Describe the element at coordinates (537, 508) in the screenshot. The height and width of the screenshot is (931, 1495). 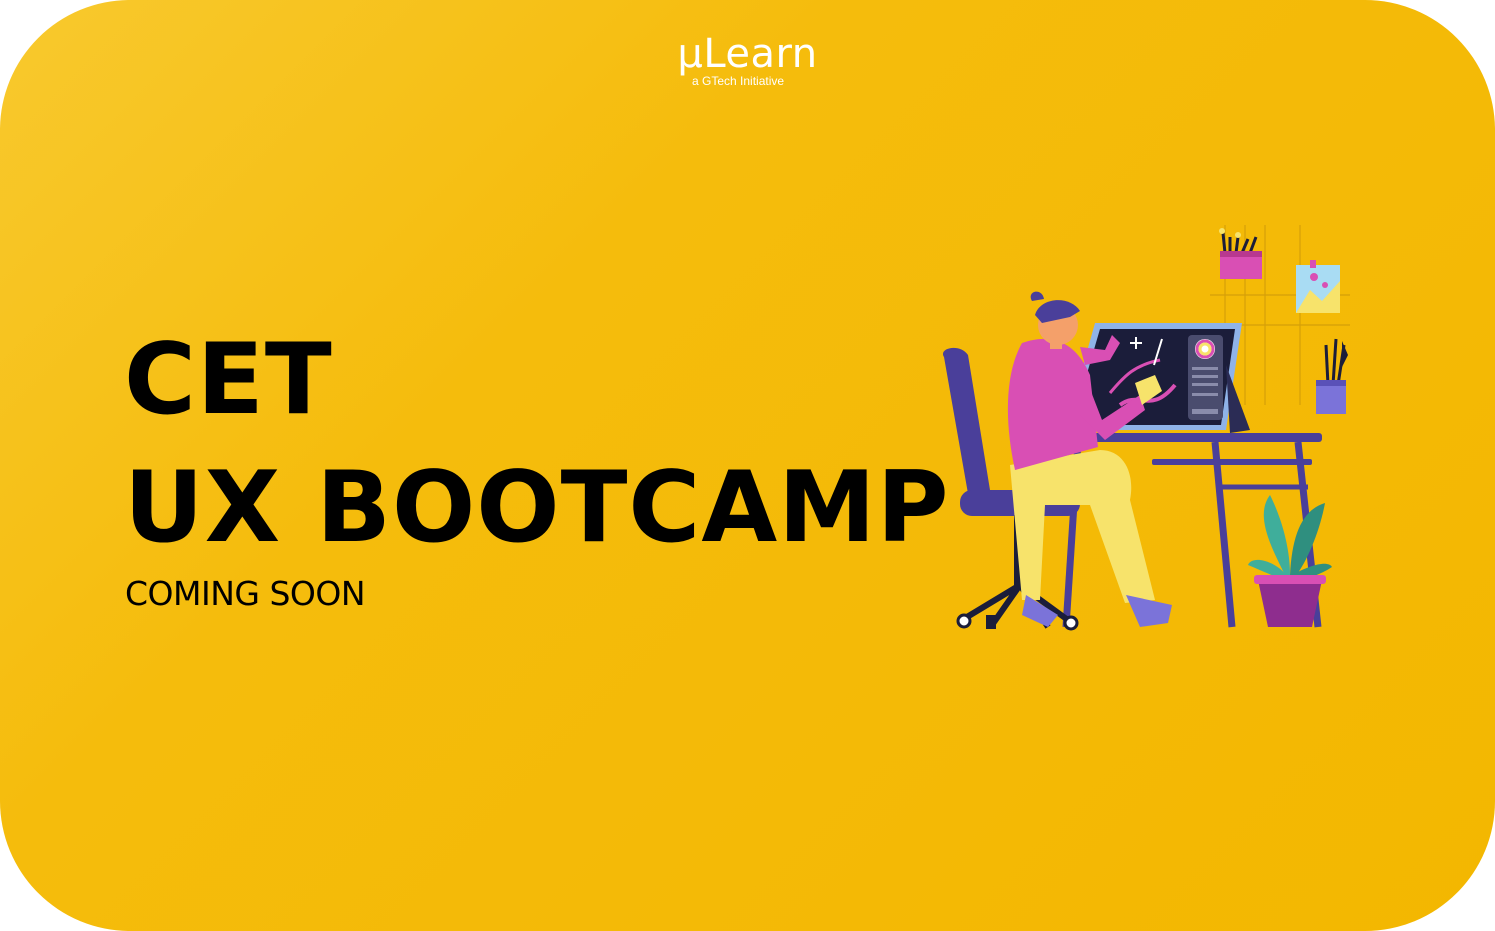
I see `headline-line-2: UX BOOTCAMP` at that location.